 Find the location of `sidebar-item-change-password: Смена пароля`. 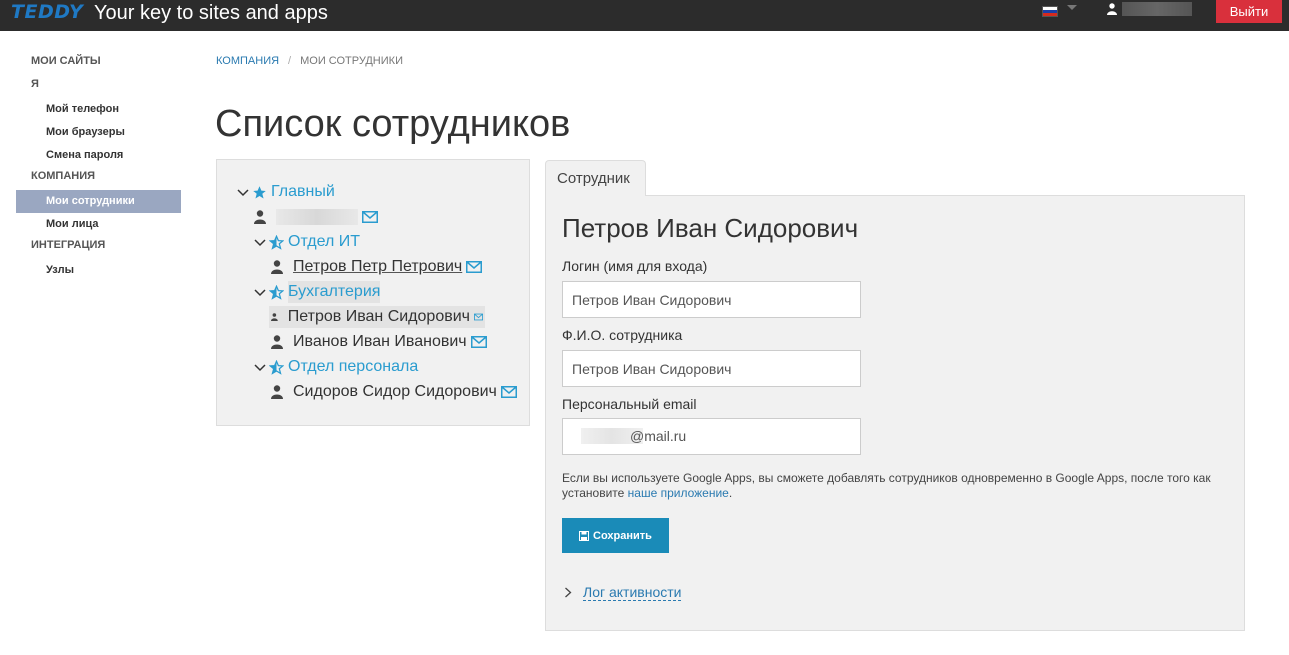

sidebar-item-change-password: Смена пароля is located at coordinates (98, 155).